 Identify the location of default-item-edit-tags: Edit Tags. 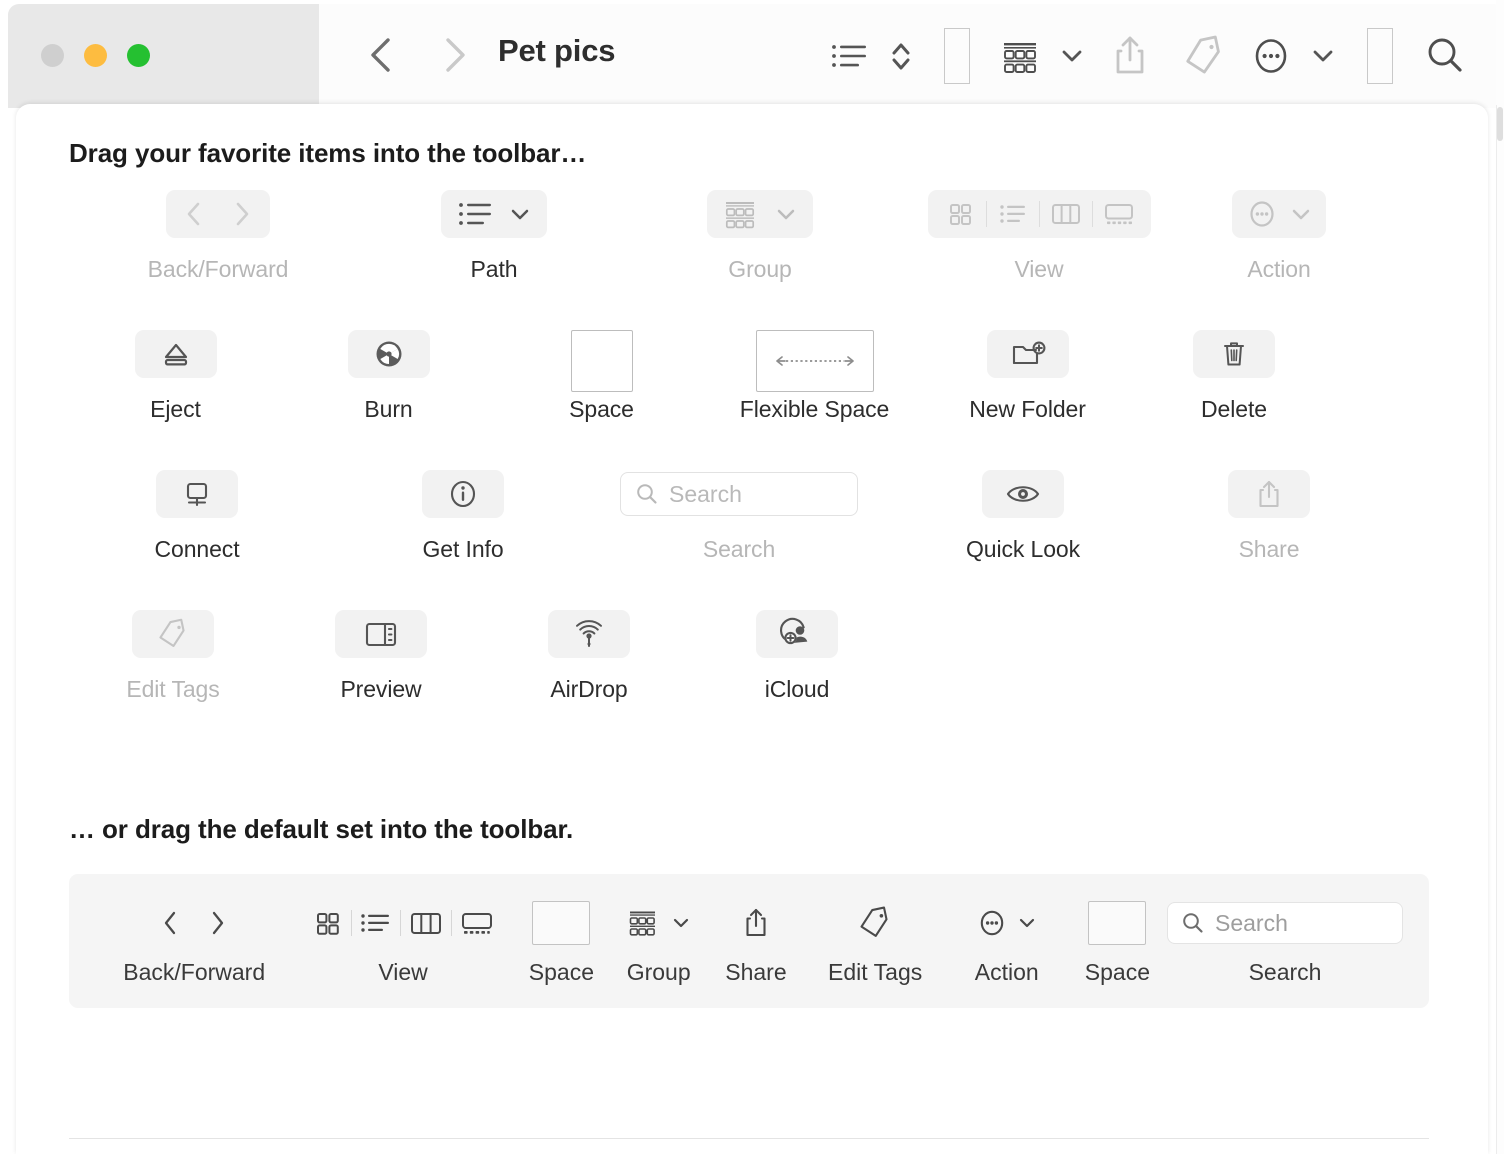
(875, 941).